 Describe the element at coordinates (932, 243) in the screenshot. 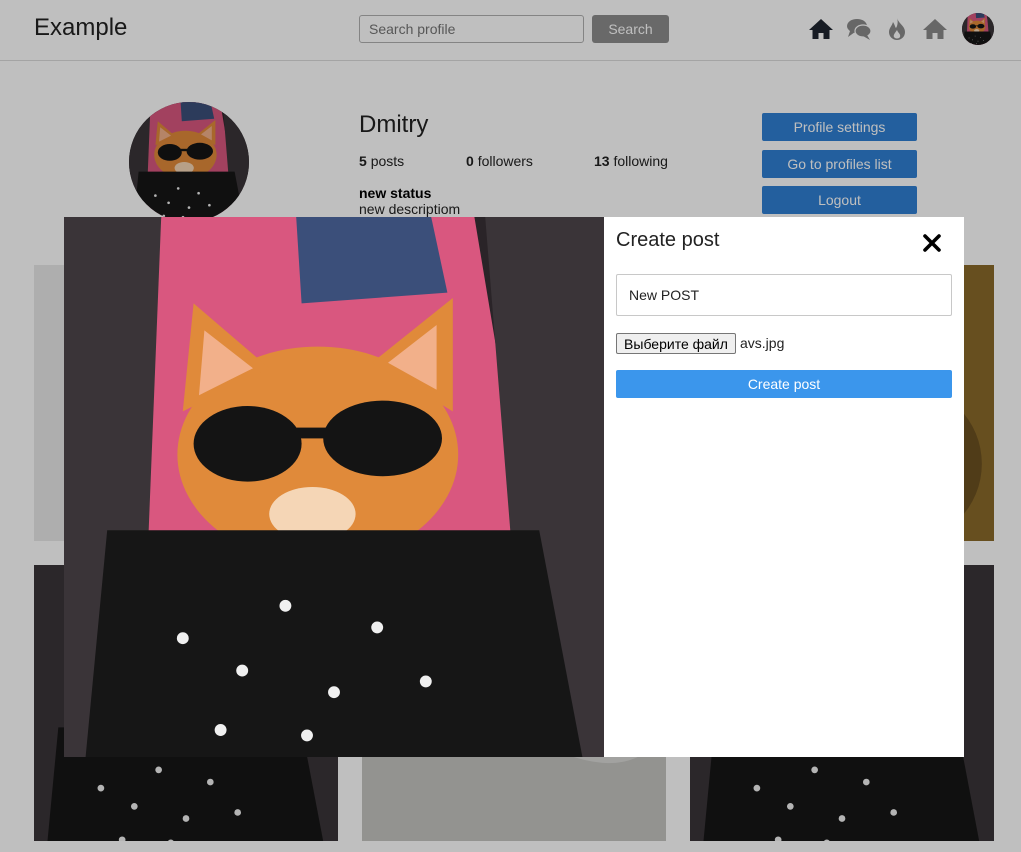

I see `close-icon` at that location.